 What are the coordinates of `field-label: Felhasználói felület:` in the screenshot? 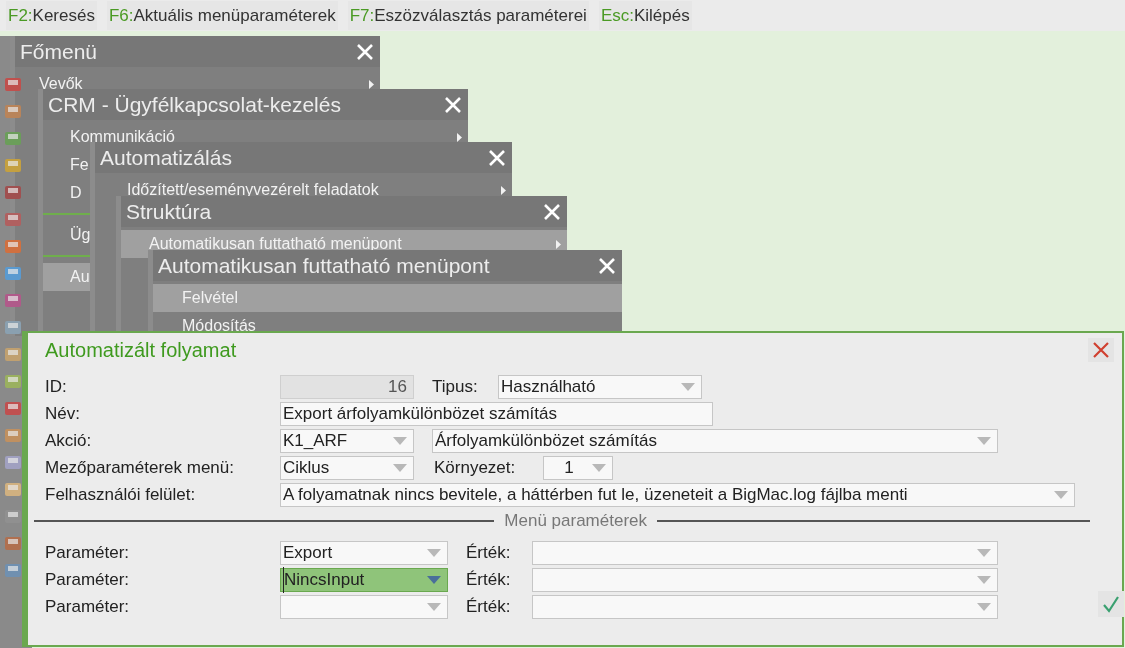 It's located at (121, 495).